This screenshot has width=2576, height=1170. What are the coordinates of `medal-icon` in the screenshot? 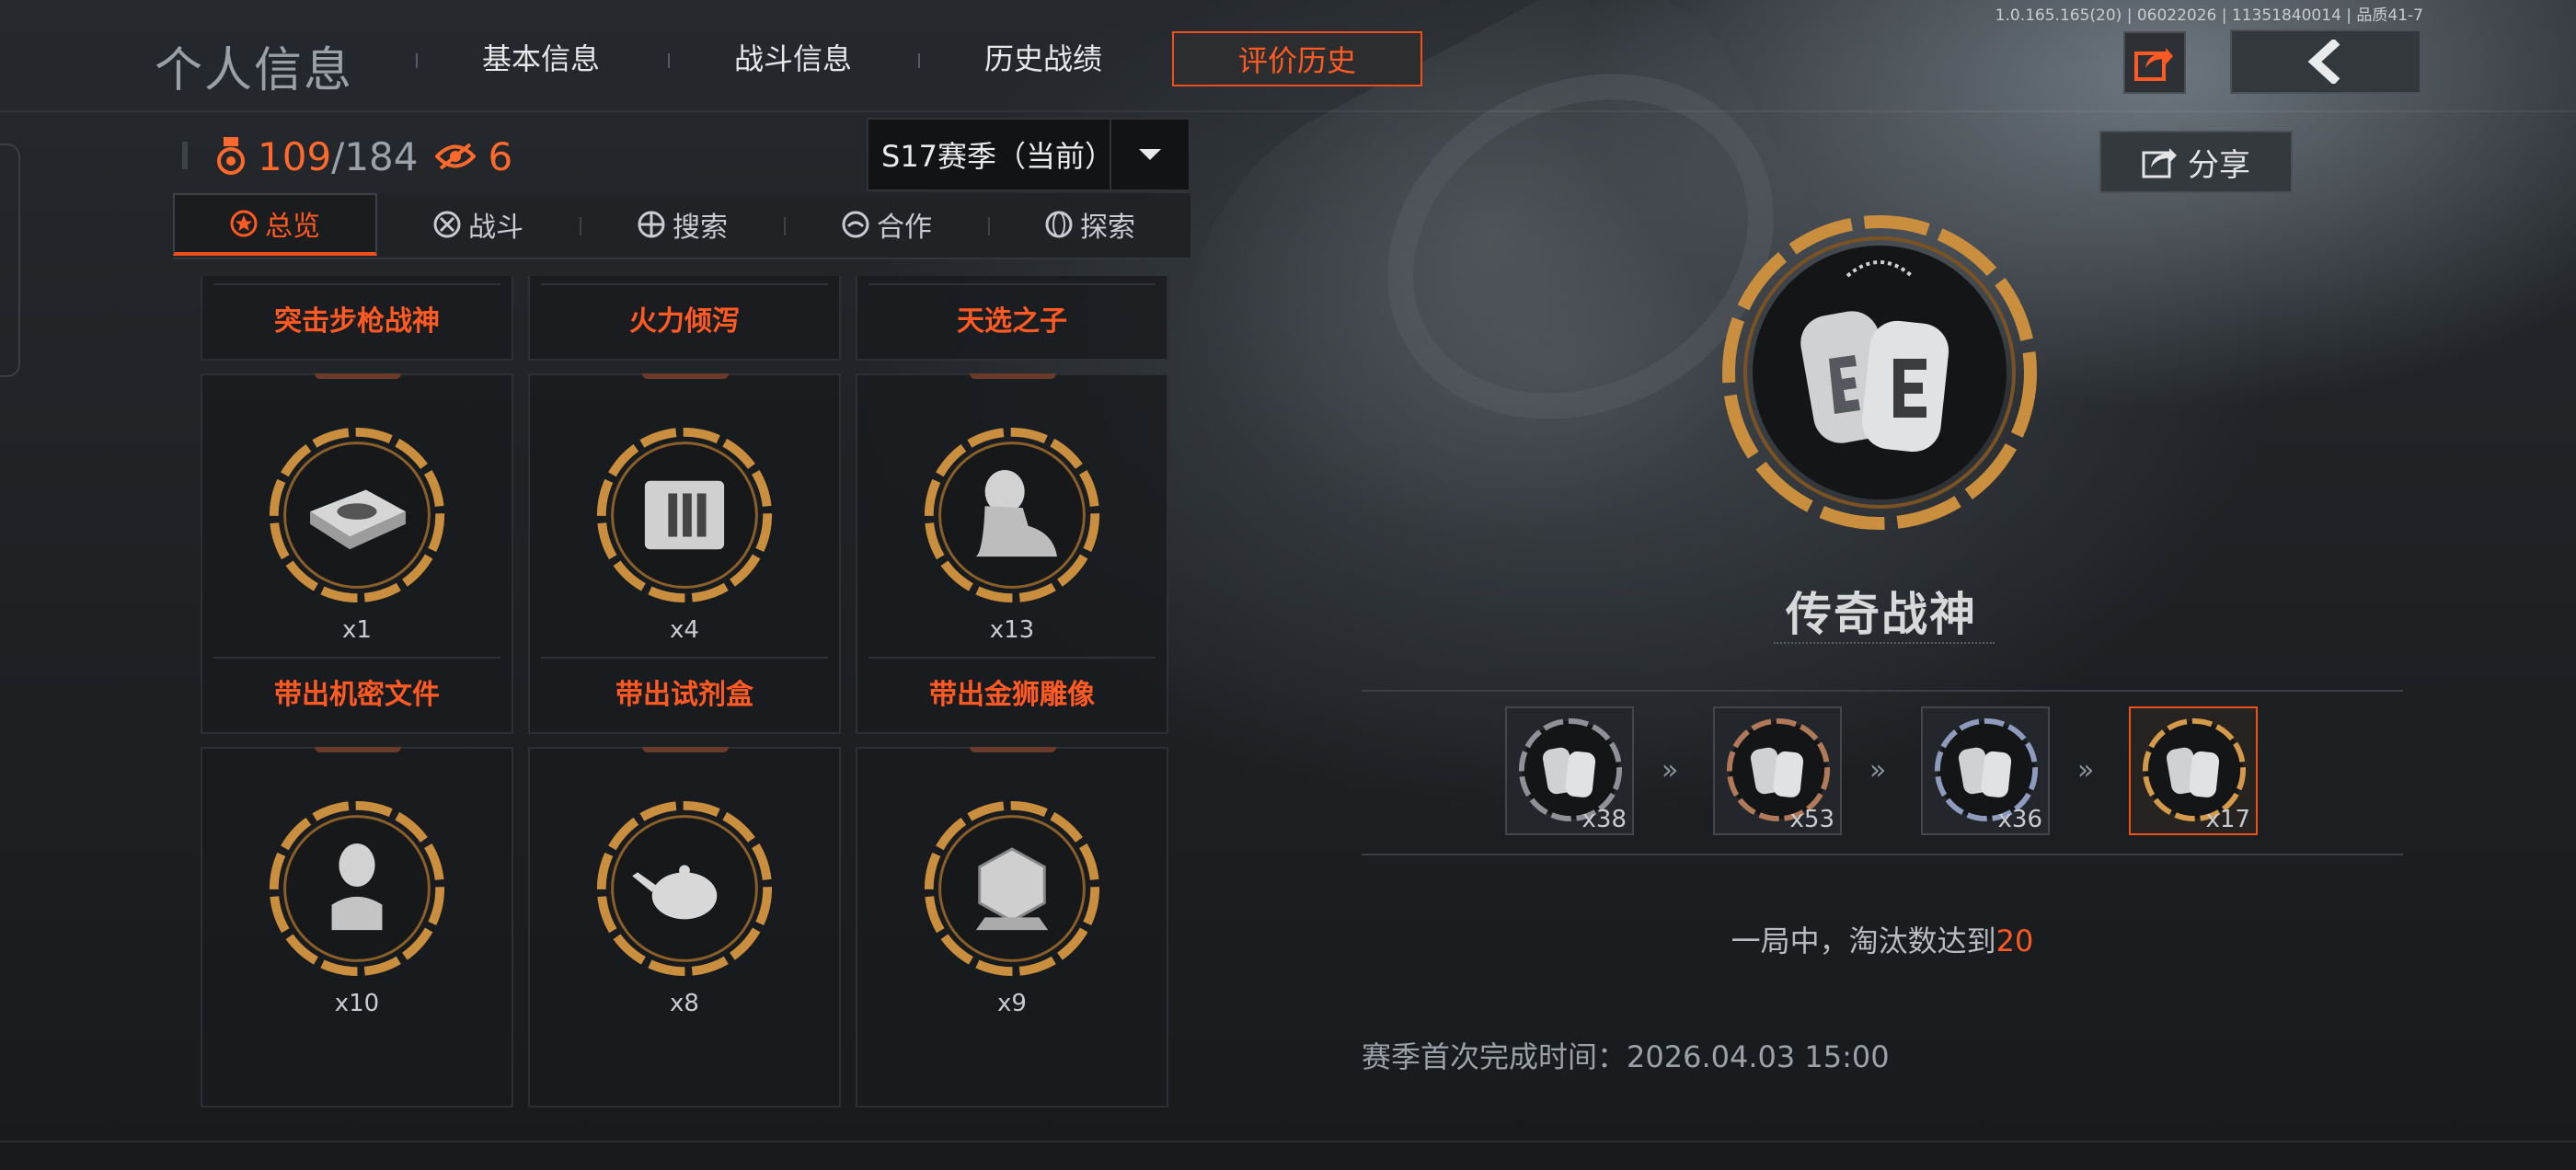 It's located at (231, 156).